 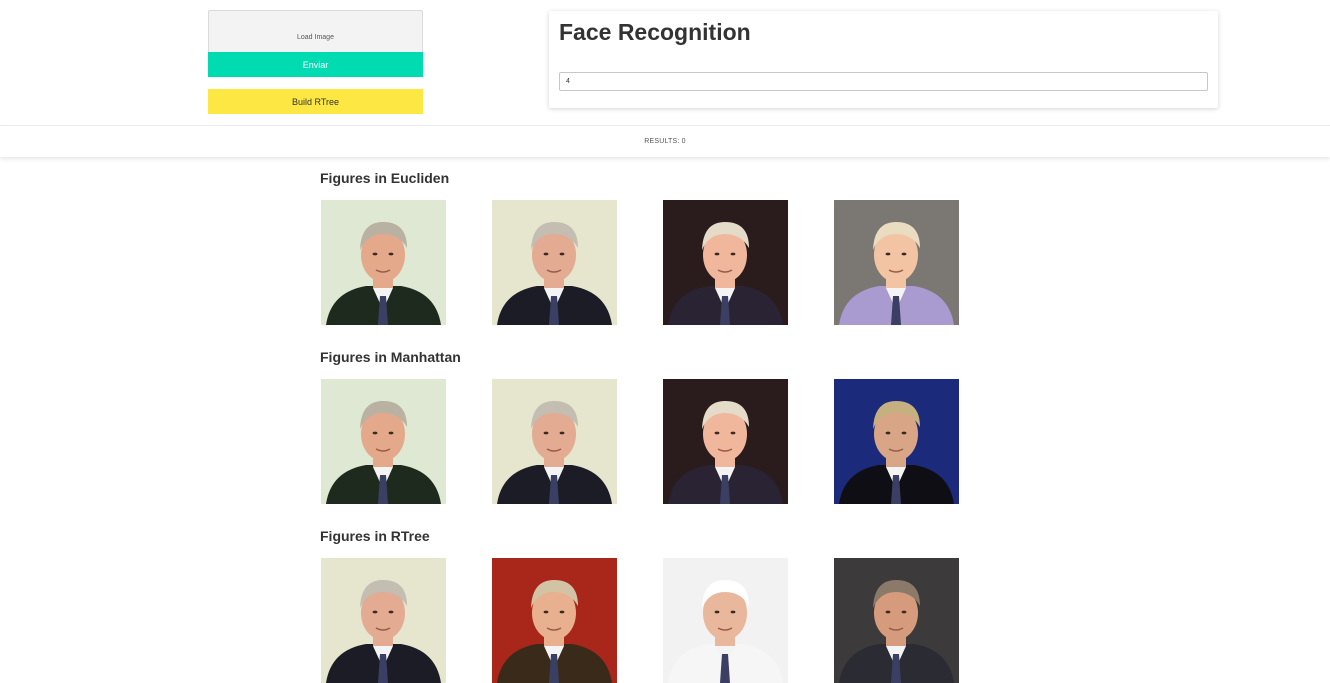 I want to click on load-image-label: Load Image, so click(x=315, y=37).